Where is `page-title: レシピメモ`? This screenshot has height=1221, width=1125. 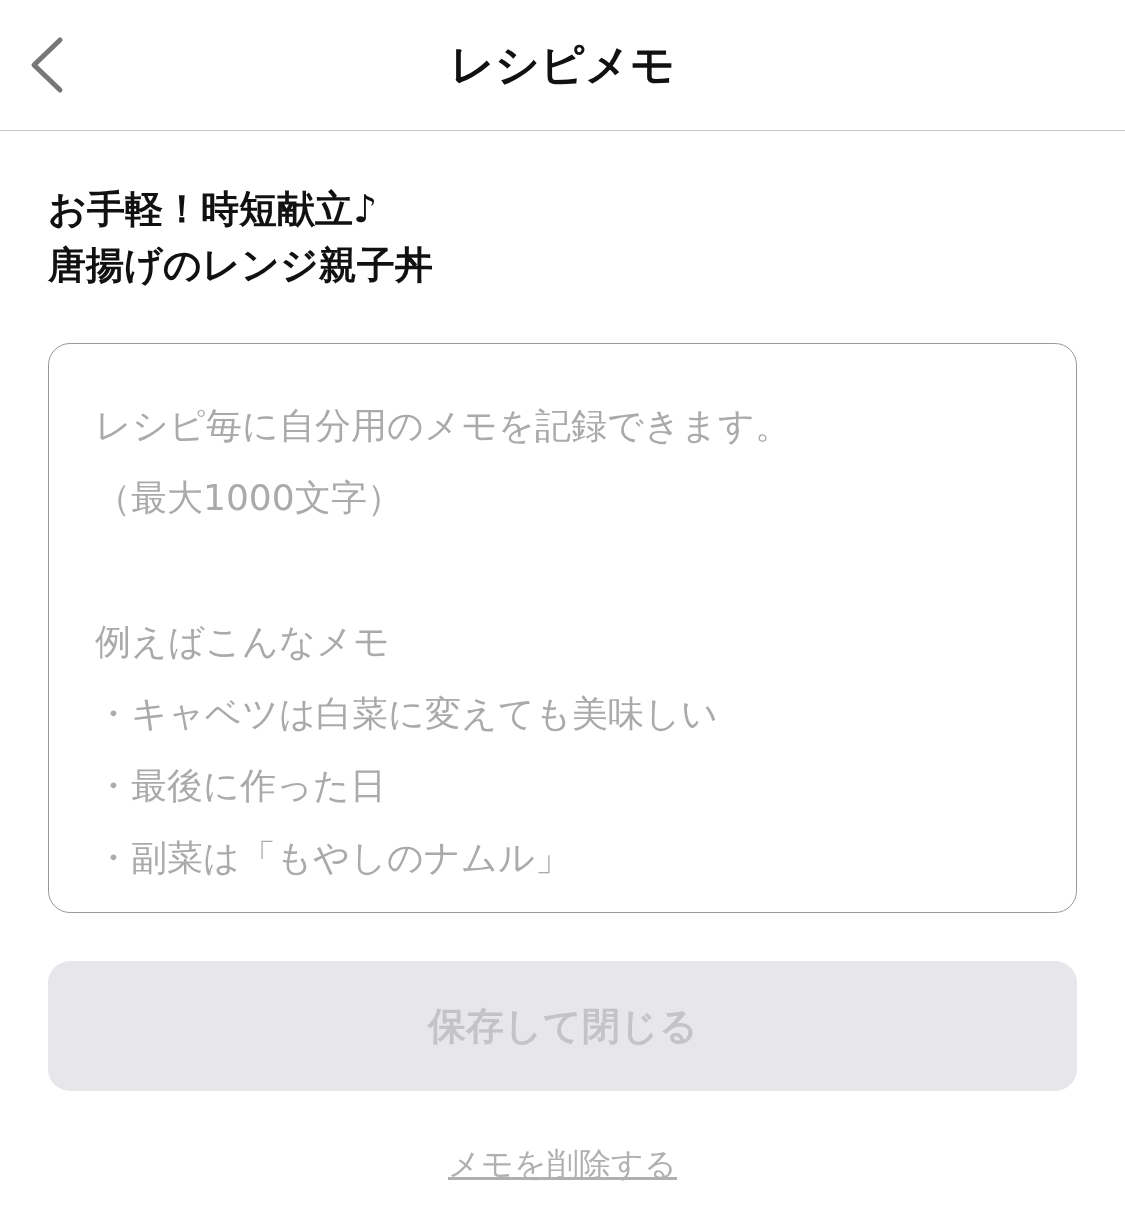
page-title: レシピメモ is located at coordinates (562, 64).